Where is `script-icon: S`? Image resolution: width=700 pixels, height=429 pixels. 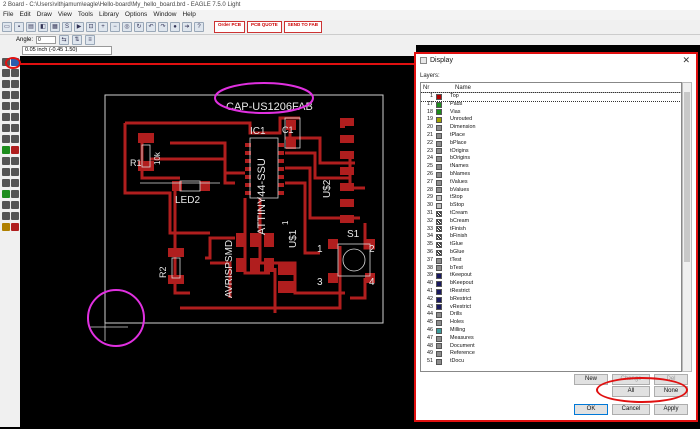
script-icon: S is located at coordinates (67, 27).